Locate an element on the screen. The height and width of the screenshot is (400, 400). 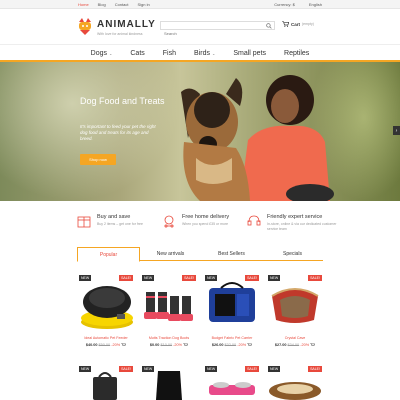
nav-item-label: Reptiles is located at coordinates (297, 53).